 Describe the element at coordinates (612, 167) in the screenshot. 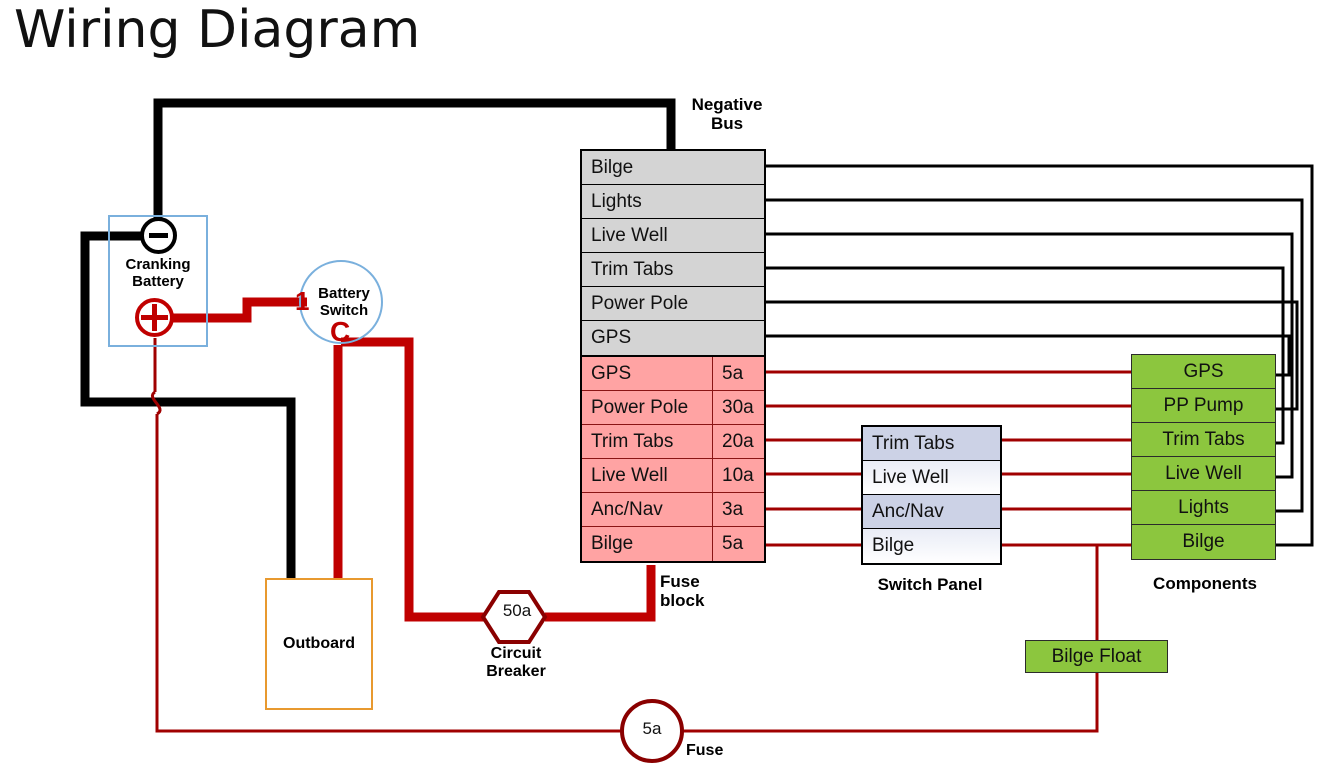

I see `negbus-label: Bilge` at that location.